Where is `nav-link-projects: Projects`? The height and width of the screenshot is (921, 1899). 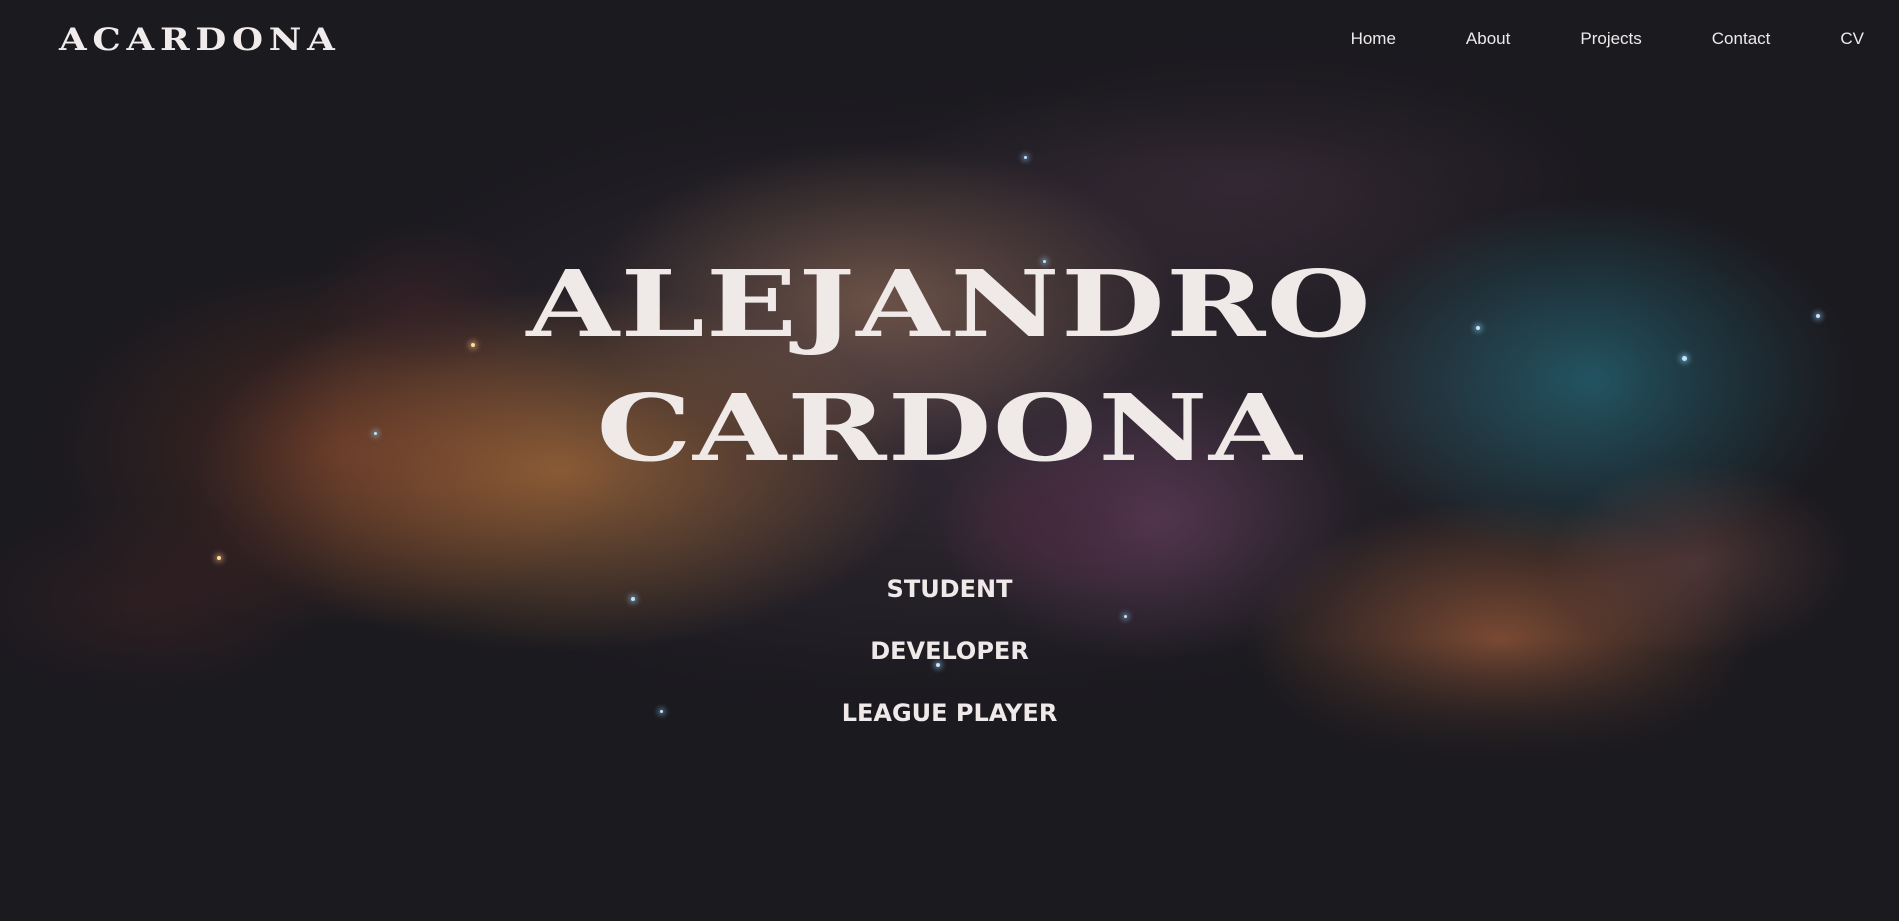 nav-link-projects: Projects is located at coordinates (1610, 39).